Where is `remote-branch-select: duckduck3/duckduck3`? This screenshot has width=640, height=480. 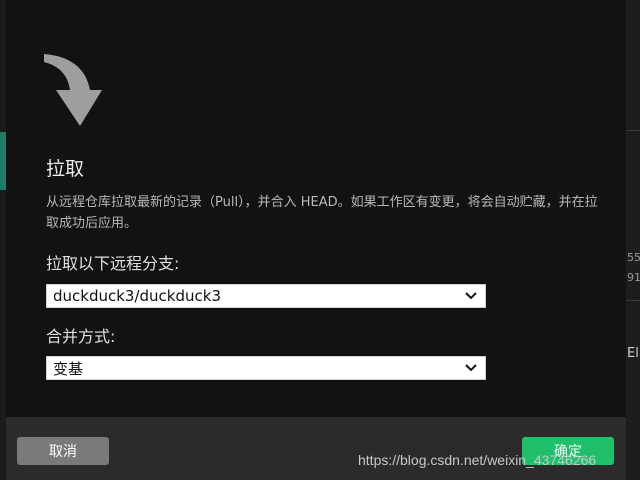 remote-branch-select: duckduck3/duckduck3 is located at coordinates (266, 296).